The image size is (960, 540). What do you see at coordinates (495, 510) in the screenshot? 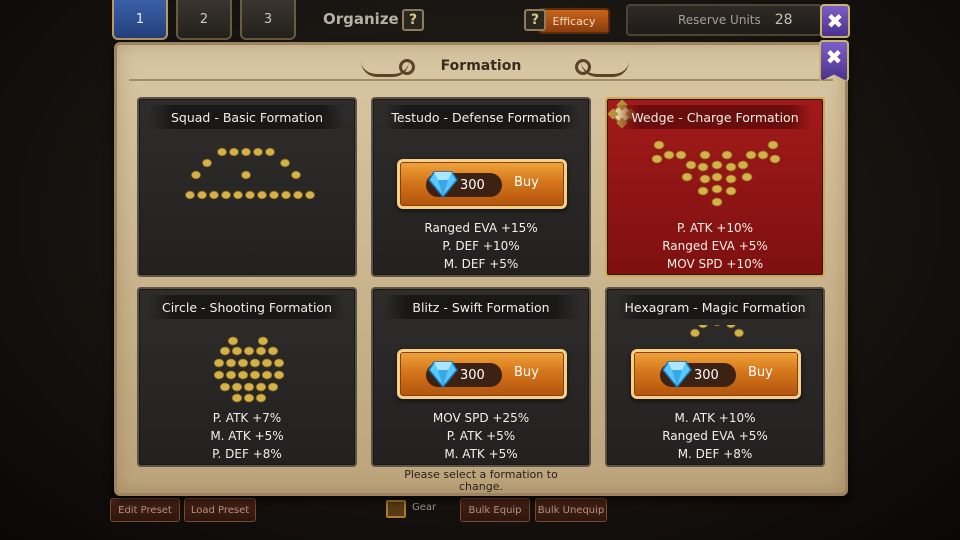
I see `bulk-equip-button: Bulk Equip` at bounding box center [495, 510].